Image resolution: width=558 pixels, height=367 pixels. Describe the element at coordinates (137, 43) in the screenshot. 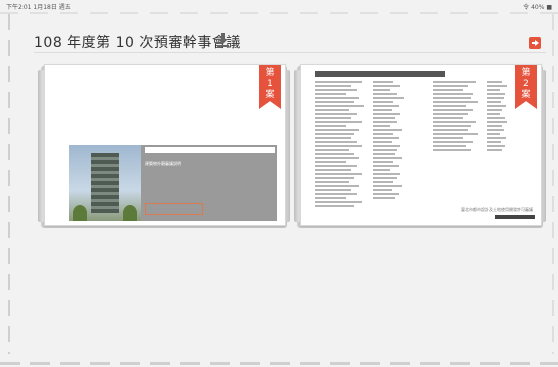

I see `page-title: 108 年度第 10 次預審幹事會議` at that location.